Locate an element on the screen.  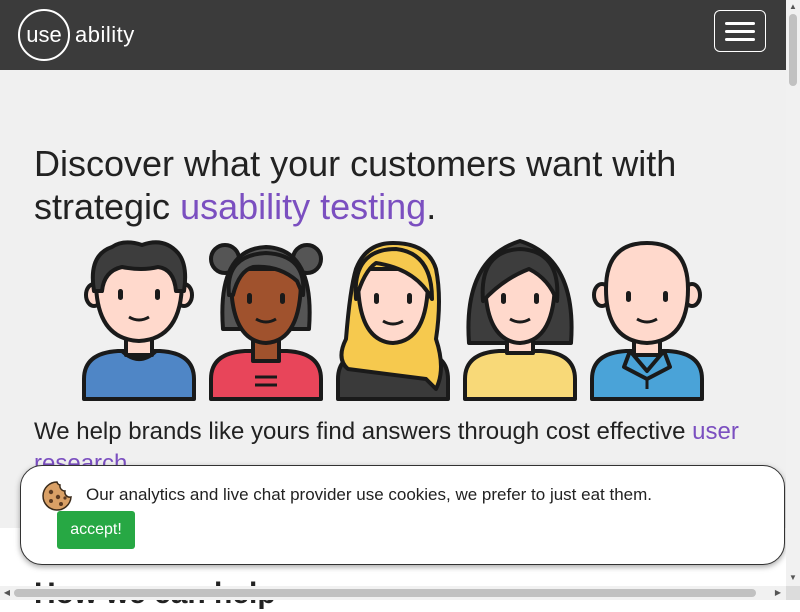
woman-buns-avatar is located at coordinates (266, 322).